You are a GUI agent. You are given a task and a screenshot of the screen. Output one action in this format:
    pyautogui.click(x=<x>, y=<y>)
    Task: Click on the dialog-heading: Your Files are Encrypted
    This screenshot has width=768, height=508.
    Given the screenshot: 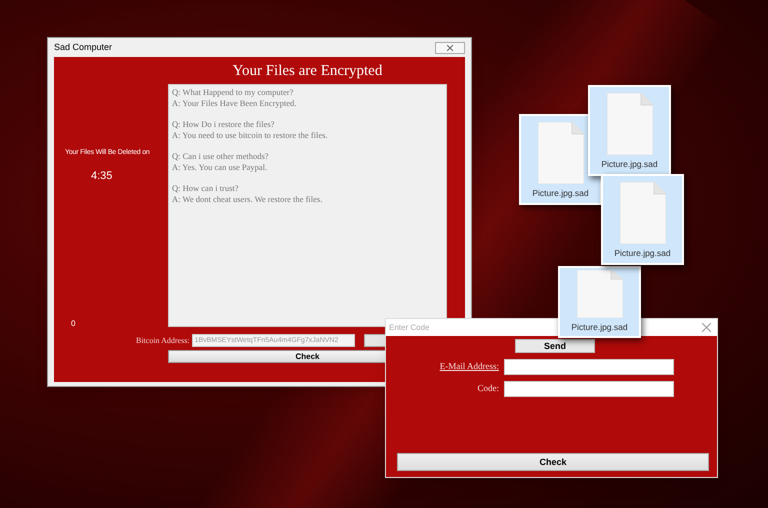 What is the action you would take?
    pyautogui.click(x=307, y=71)
    